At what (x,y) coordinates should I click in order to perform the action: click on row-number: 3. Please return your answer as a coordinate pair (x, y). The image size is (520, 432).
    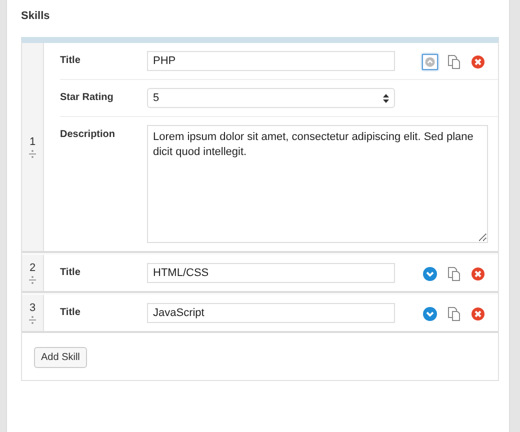
    Looking at the image, I should click on (32, 308).